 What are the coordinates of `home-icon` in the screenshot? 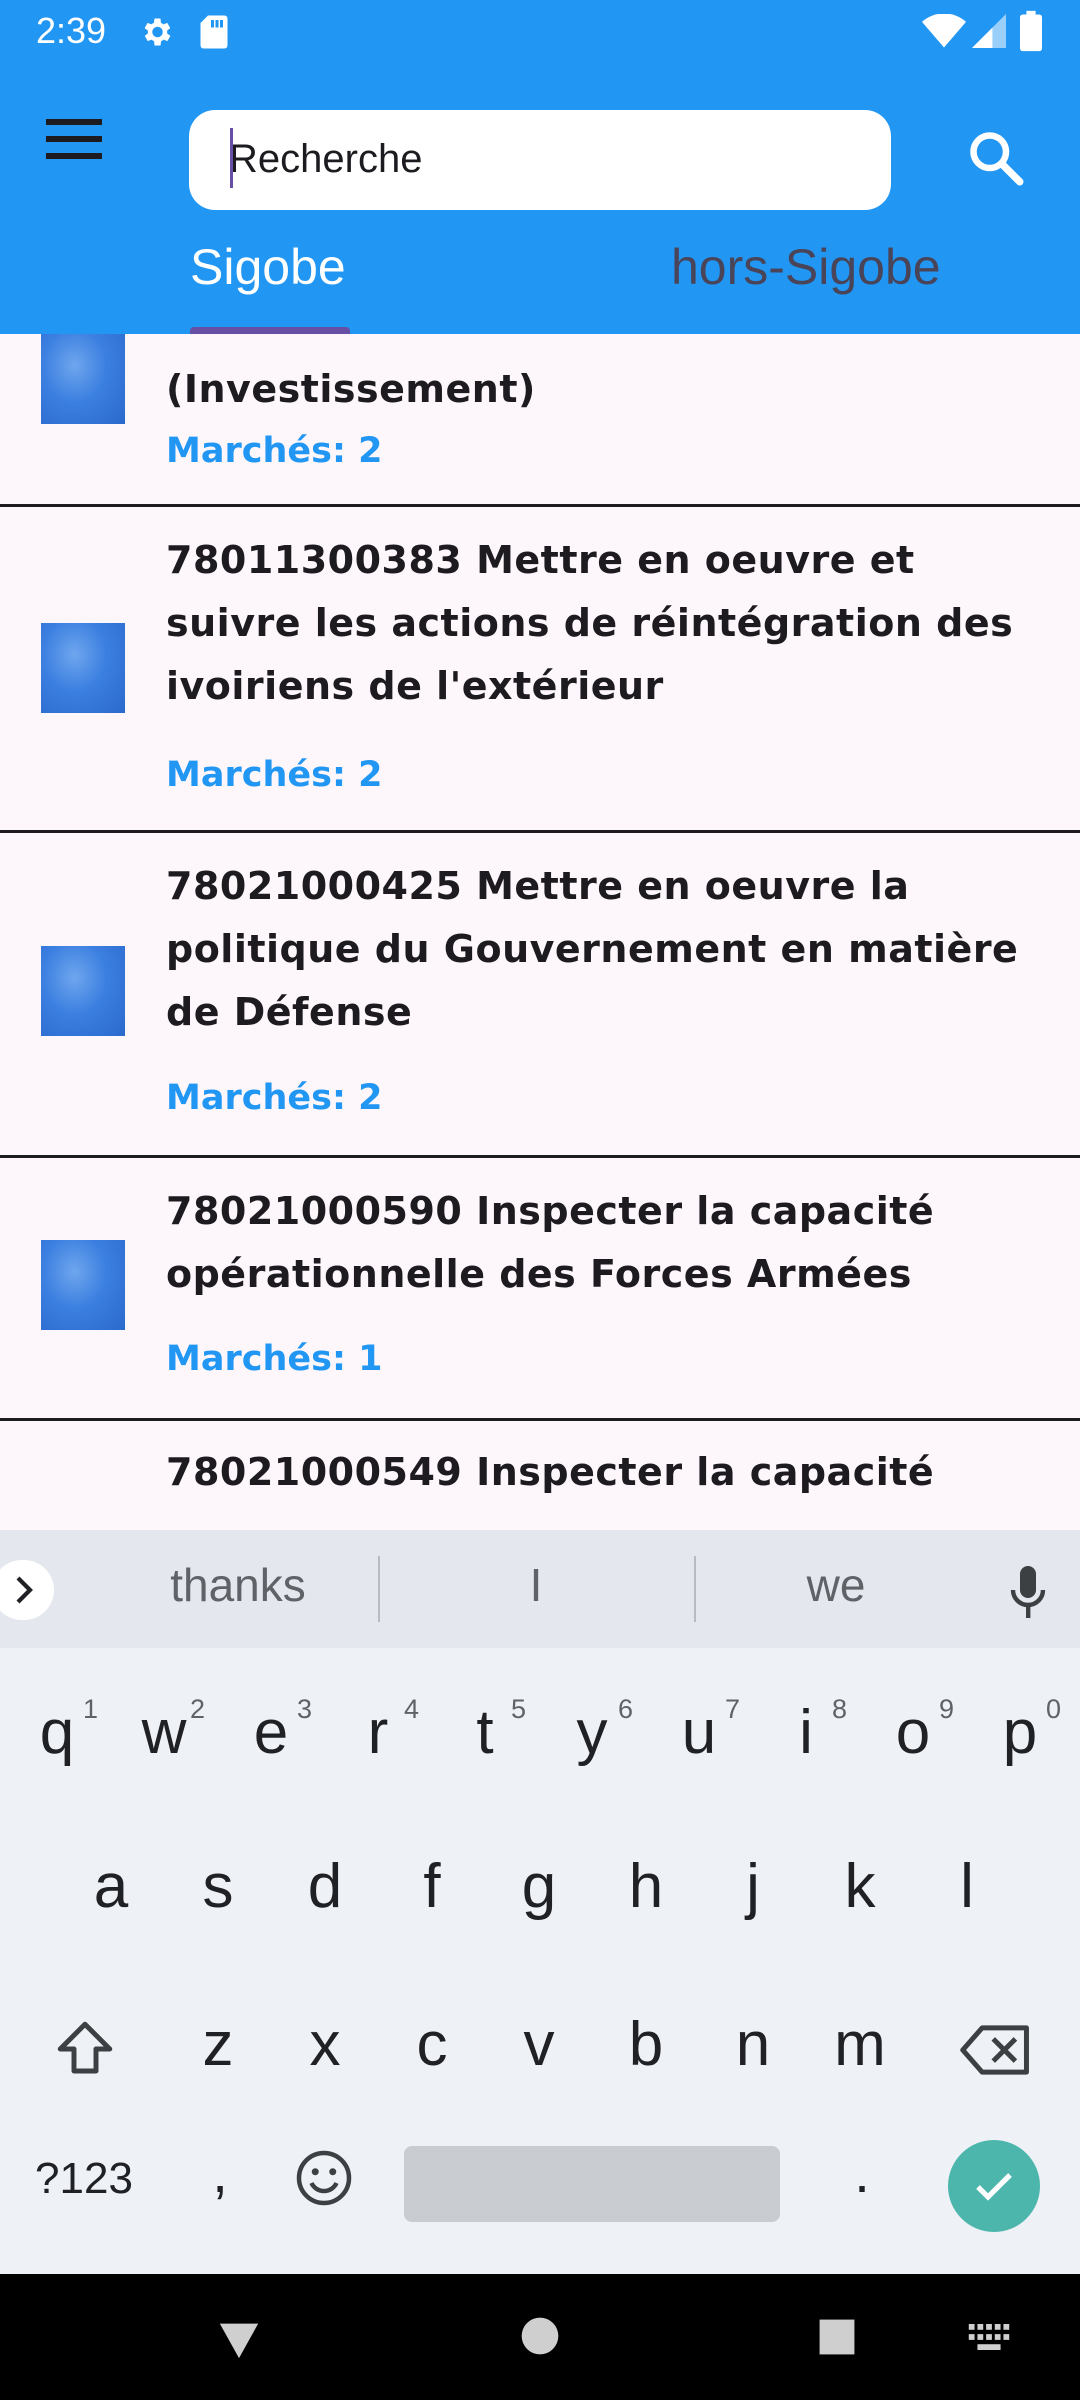 It's located at (540, 2336).